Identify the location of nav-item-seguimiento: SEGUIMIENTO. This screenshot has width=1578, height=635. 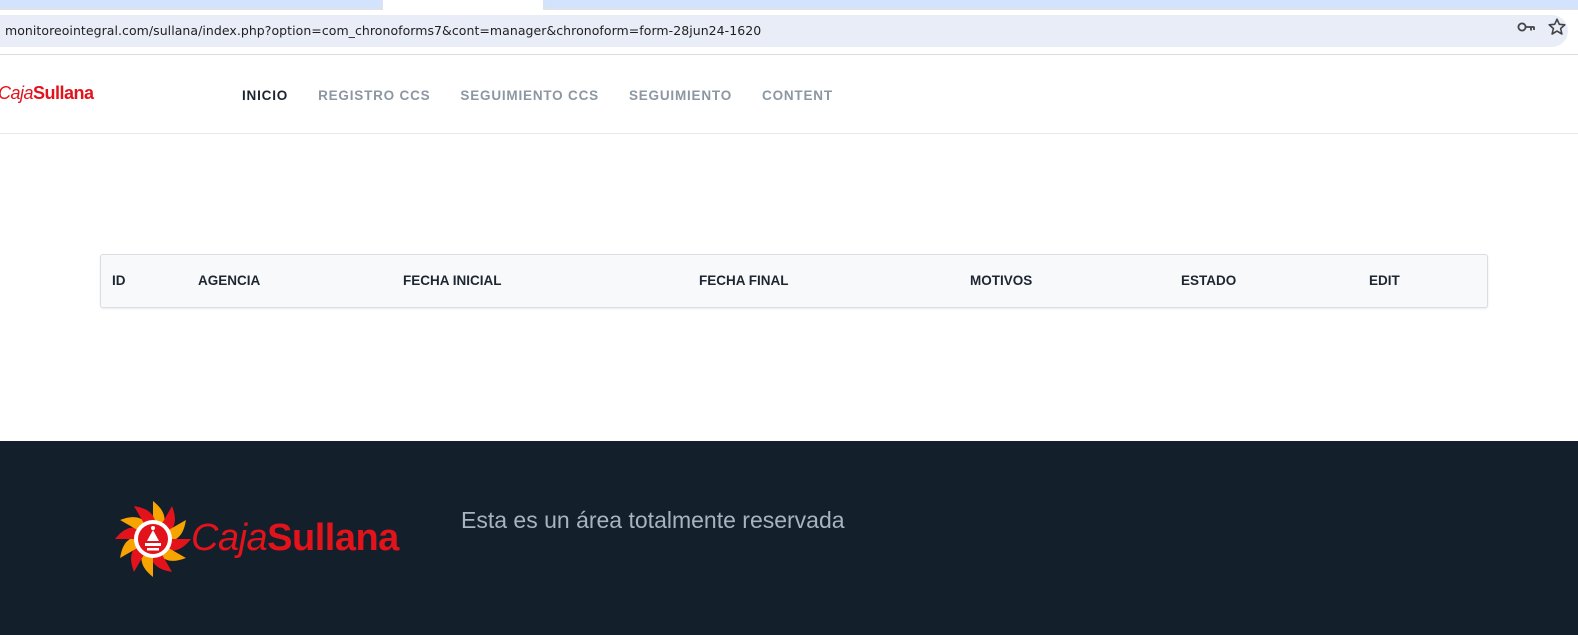
(680, 95).